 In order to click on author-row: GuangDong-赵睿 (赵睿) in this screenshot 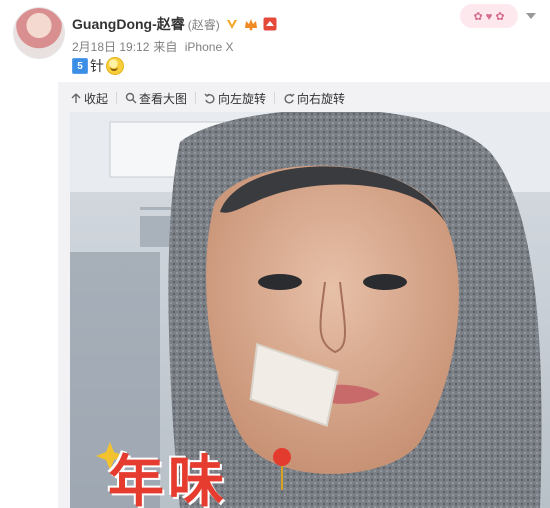, I will do `click(174, 24)`.